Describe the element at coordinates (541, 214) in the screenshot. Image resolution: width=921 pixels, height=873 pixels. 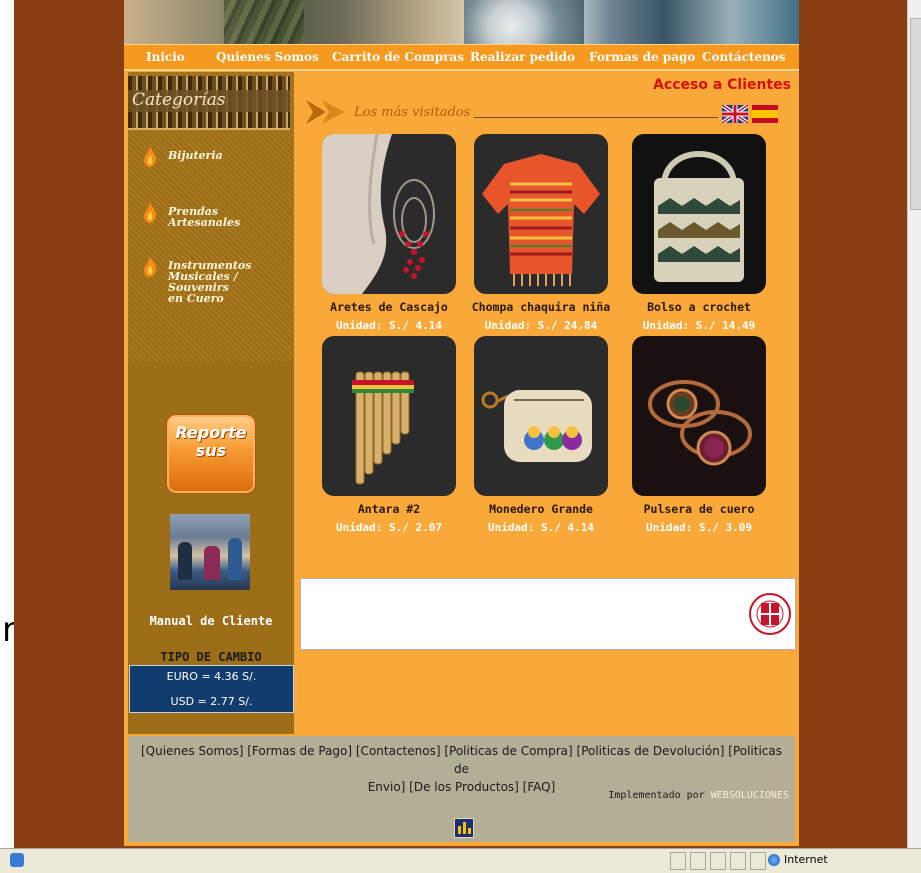
I see `sweater-image` at that location.